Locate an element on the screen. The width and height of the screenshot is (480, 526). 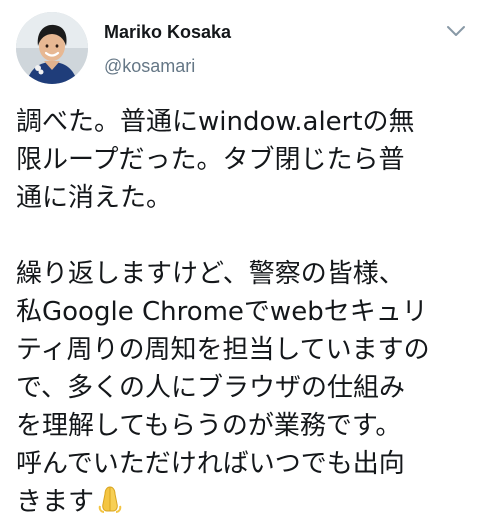
tweet-line: 通に消えた。 is located at coordinates (94, 198).